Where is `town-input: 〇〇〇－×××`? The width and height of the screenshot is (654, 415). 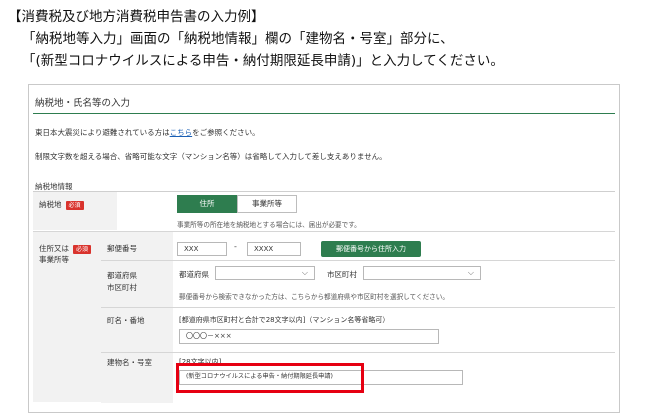 town-input: 〇〇〇－××× is located at coordinates (309, 336).